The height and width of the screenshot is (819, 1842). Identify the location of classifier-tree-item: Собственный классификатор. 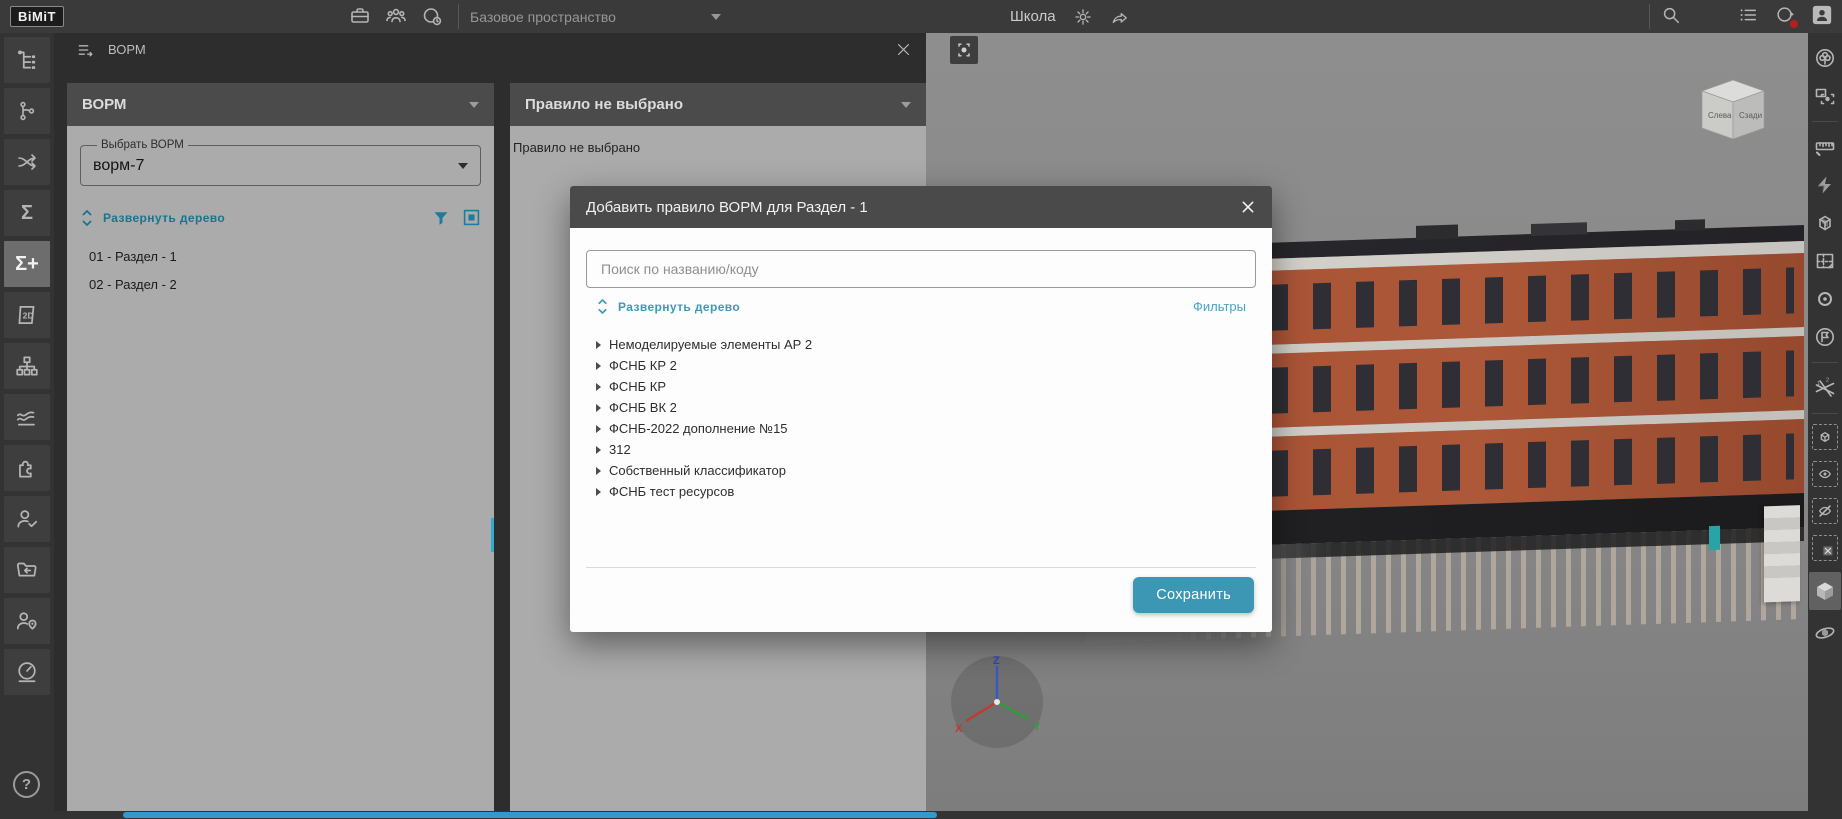
(921, 470).